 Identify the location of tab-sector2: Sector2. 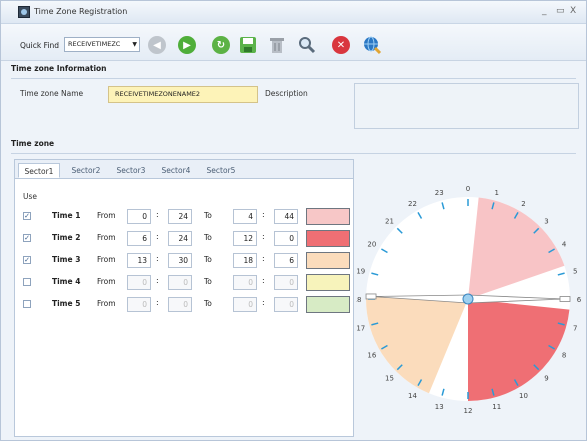
(86, 170).